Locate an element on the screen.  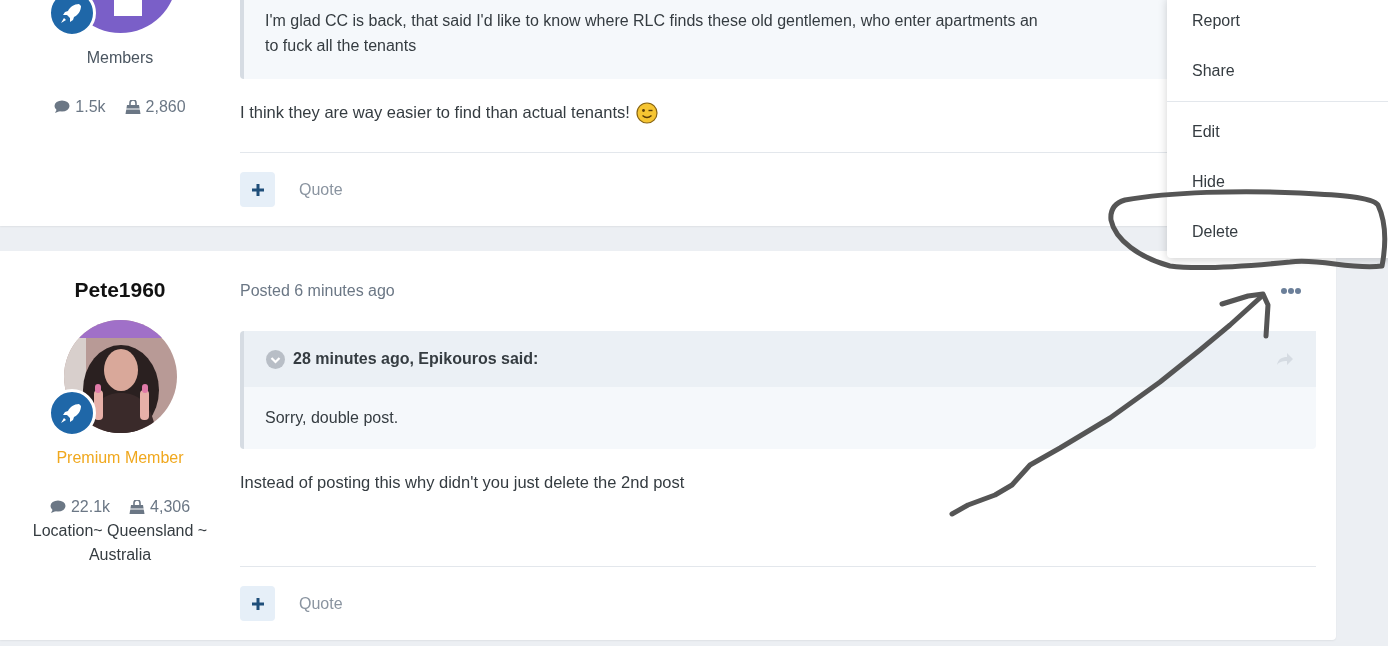
menu-item: Share is located at coordinates (1277, 71).